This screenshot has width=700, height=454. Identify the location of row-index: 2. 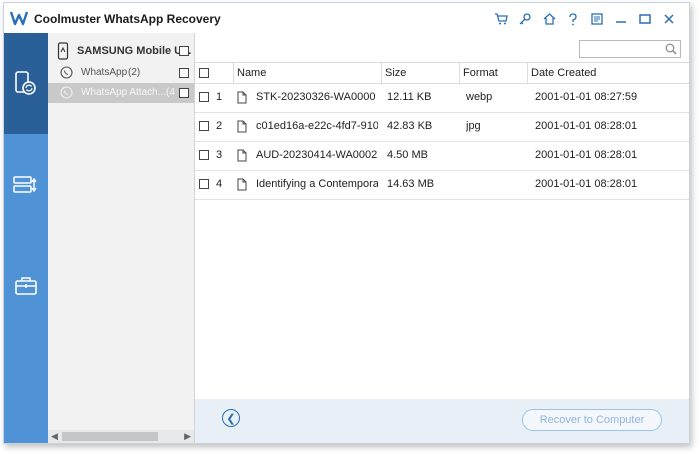
(219, 126).